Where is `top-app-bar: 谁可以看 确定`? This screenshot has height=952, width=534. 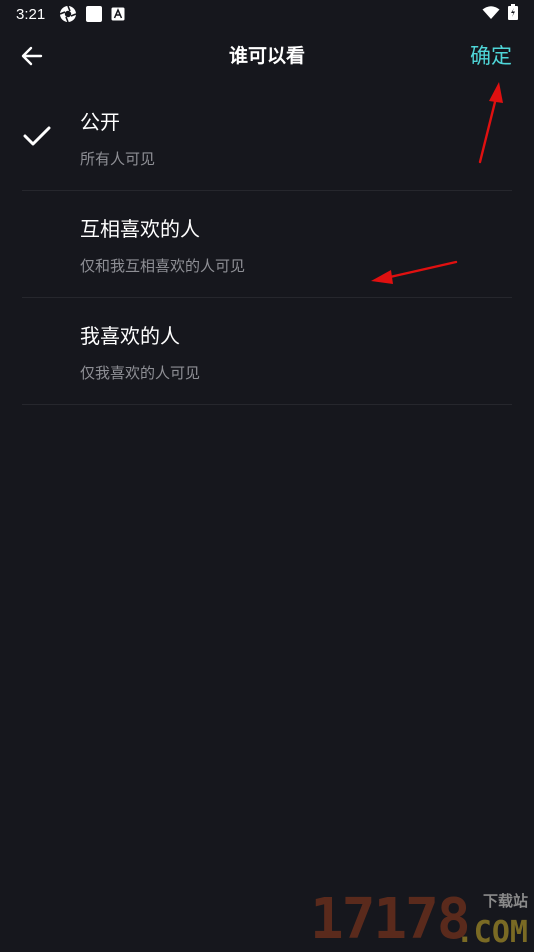 top-app-bar: 谁可以看 确定 is located at coordinates (267, 56).